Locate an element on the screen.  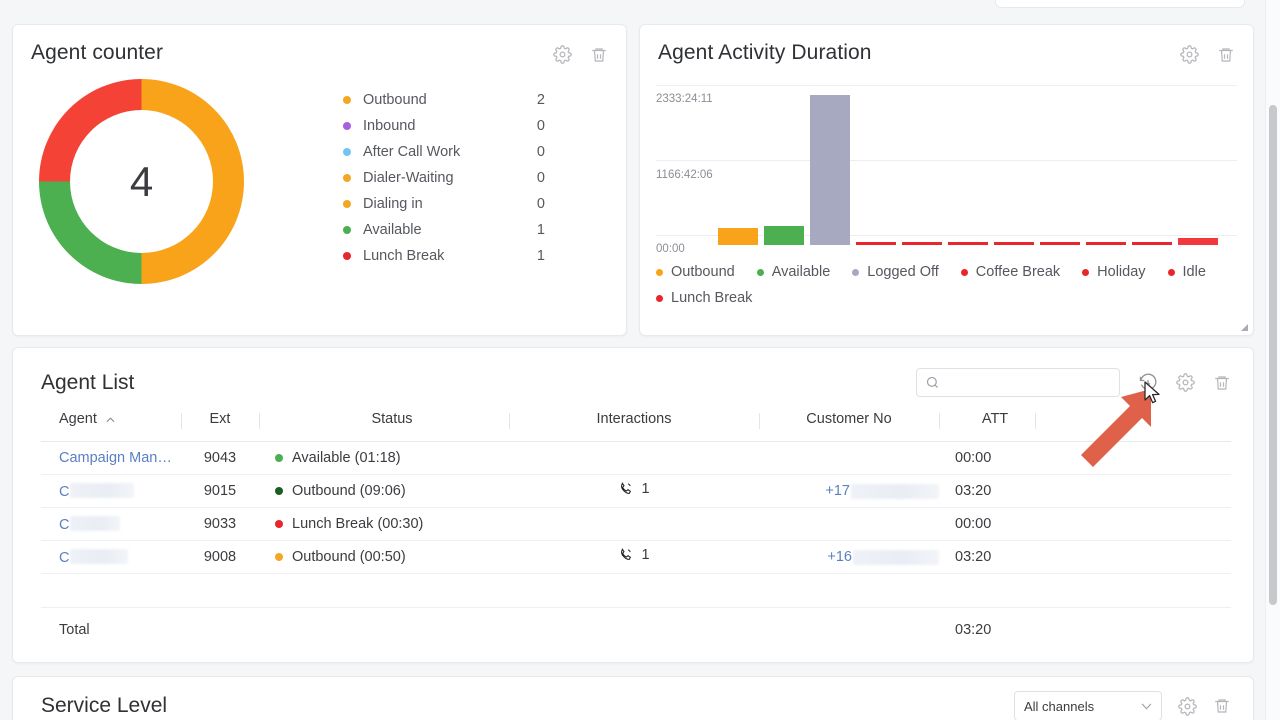
cell-att: 00:00 is located at coordinates (987, 458).